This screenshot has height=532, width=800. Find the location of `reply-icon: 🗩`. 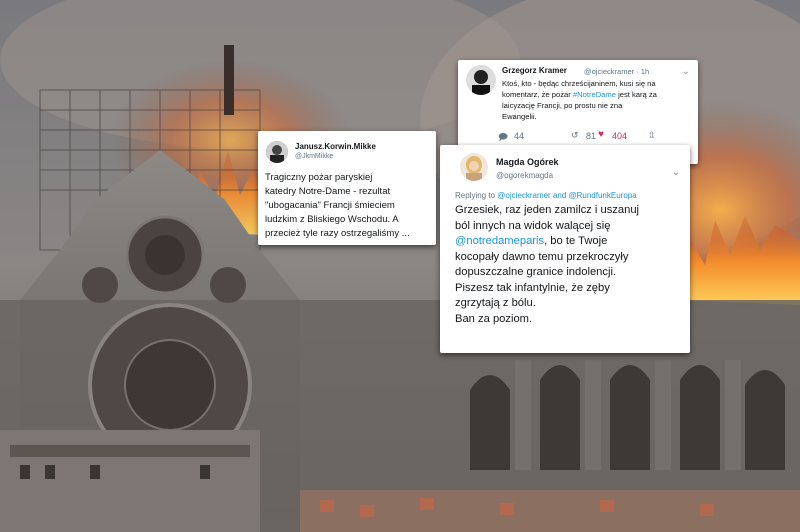

reply-icon: 🗩 is located at coordinates (503, 138).